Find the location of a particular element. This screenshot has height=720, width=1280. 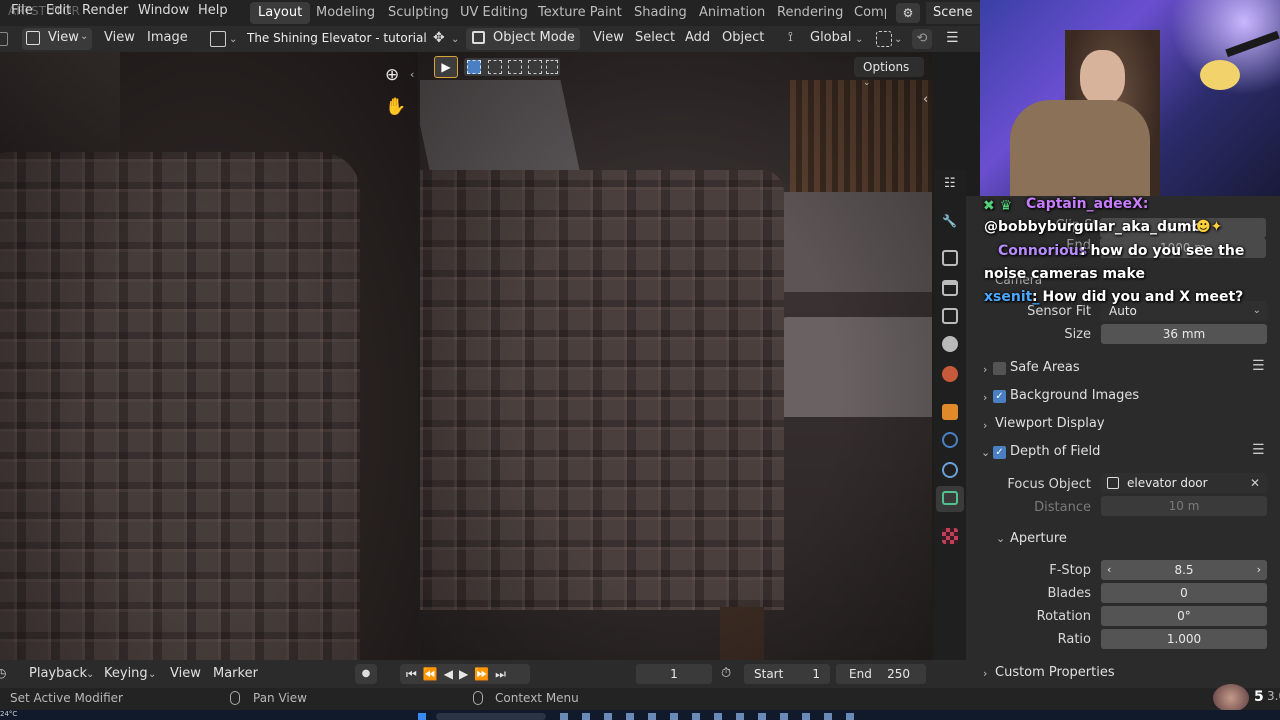

tab-compositing: Comp is located at coordinates (866, 13).